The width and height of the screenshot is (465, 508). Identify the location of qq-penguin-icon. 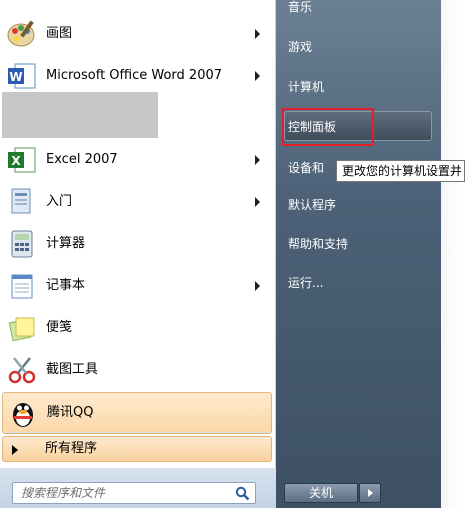
(23, 413).